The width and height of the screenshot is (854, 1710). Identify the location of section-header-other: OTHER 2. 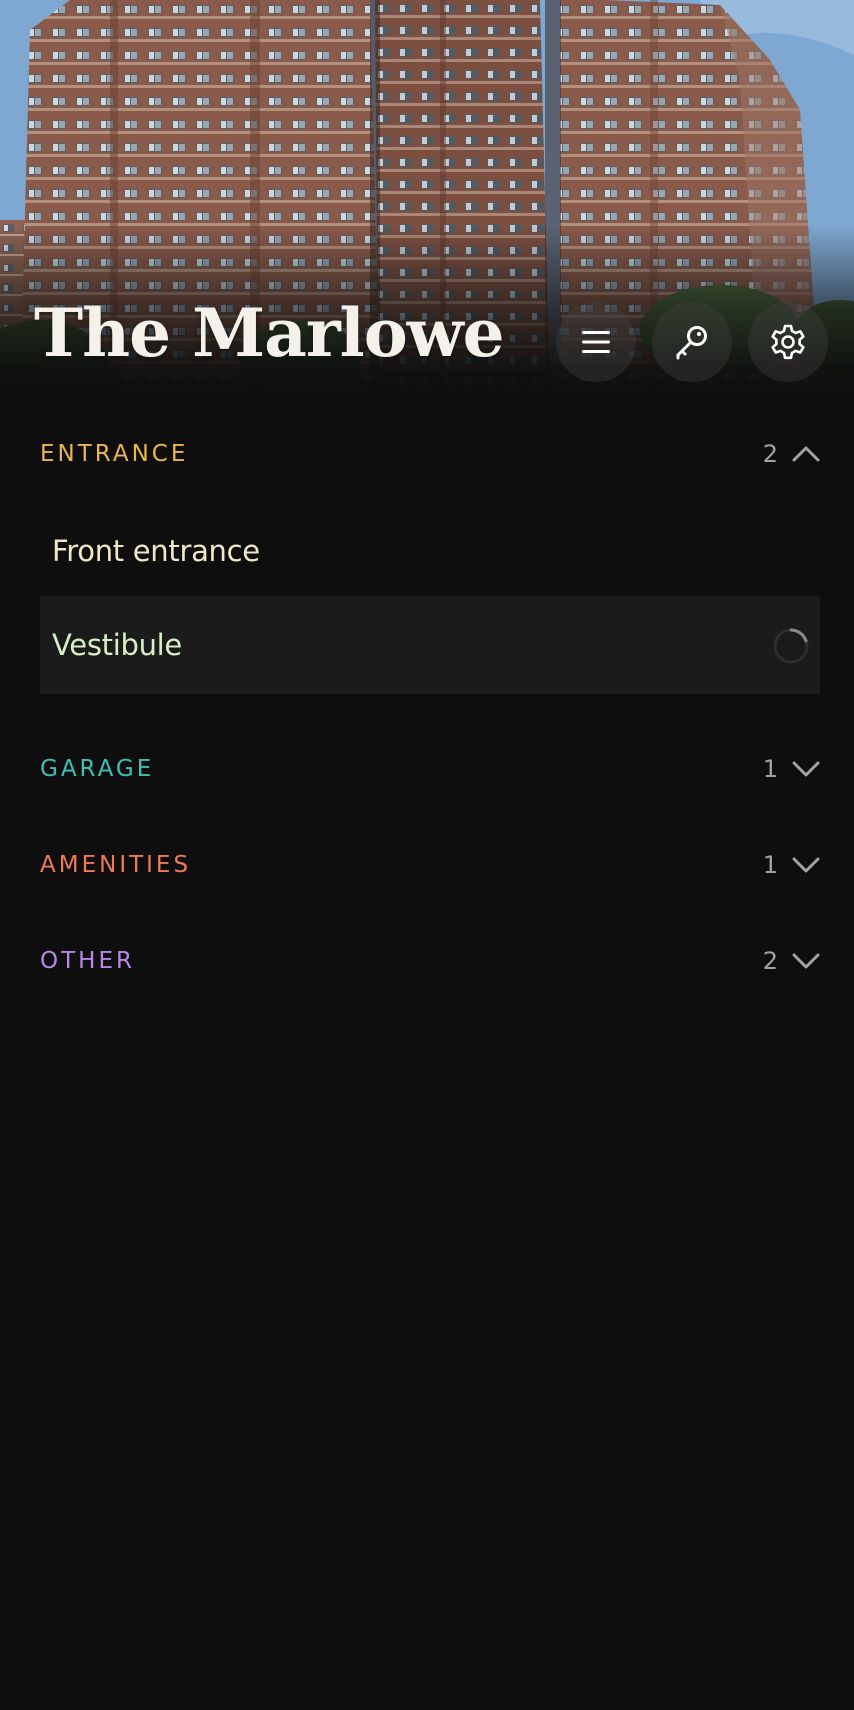
(430, 961).